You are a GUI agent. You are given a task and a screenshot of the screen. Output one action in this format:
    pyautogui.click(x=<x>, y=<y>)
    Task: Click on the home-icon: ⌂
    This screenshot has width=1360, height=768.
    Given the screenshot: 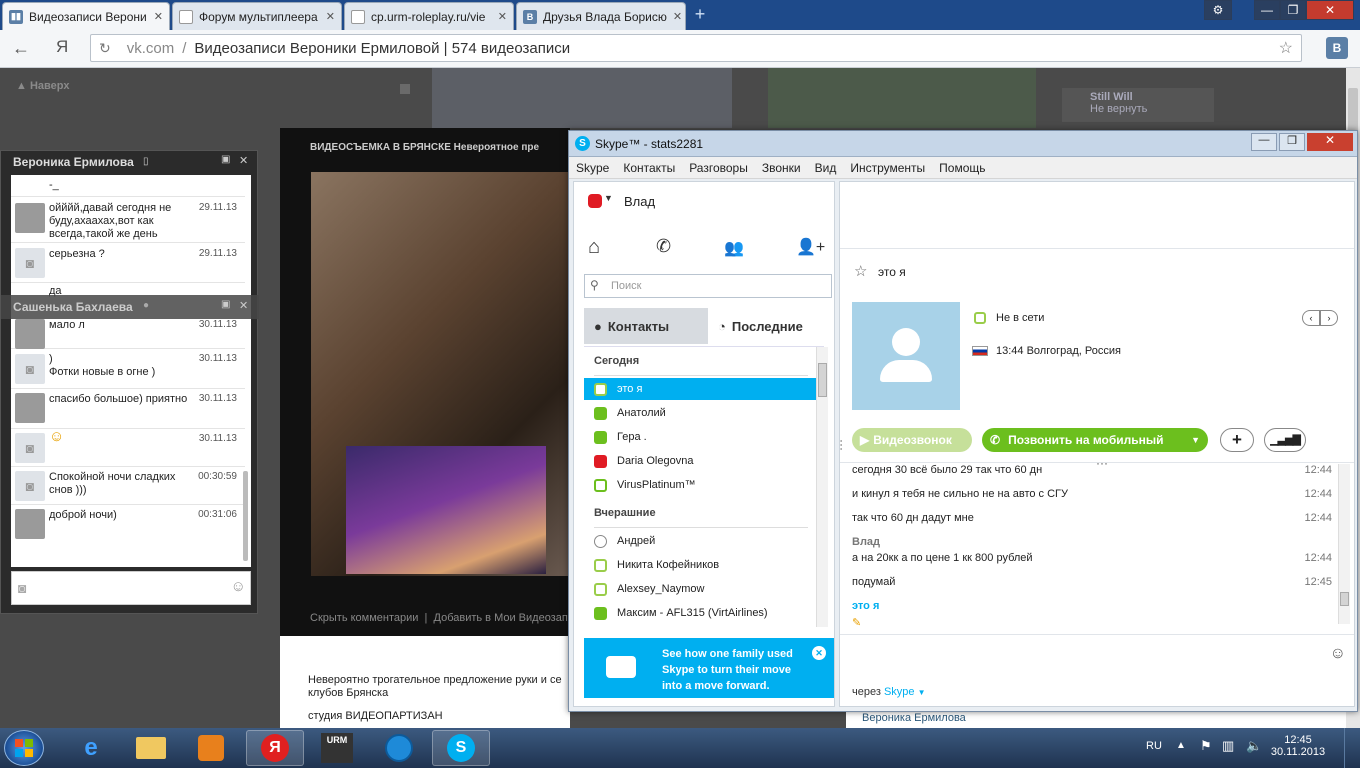 What is the action you would take?
    pyautogui.click(x=594, y=247)
    